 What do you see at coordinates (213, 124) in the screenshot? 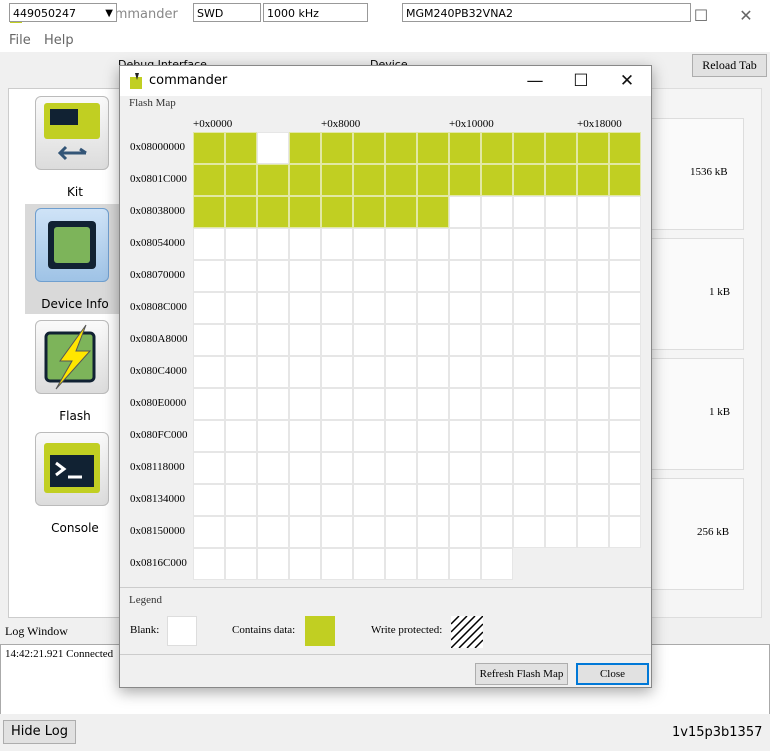
I see `column-label: +0x0000` at bounding box center [213, 124].